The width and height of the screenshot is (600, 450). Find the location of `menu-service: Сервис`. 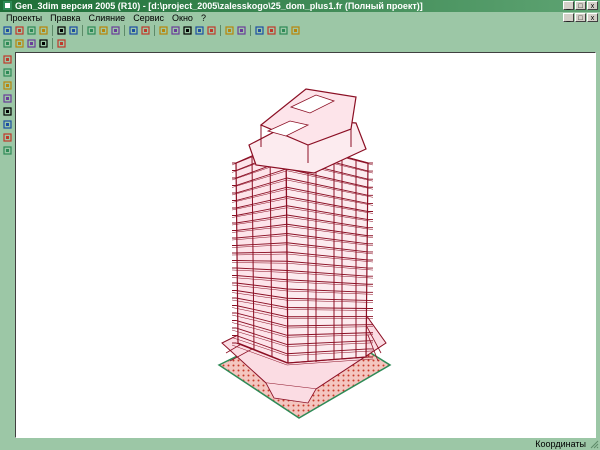

menu-service: Сервис is located at coordinates (148, 18).